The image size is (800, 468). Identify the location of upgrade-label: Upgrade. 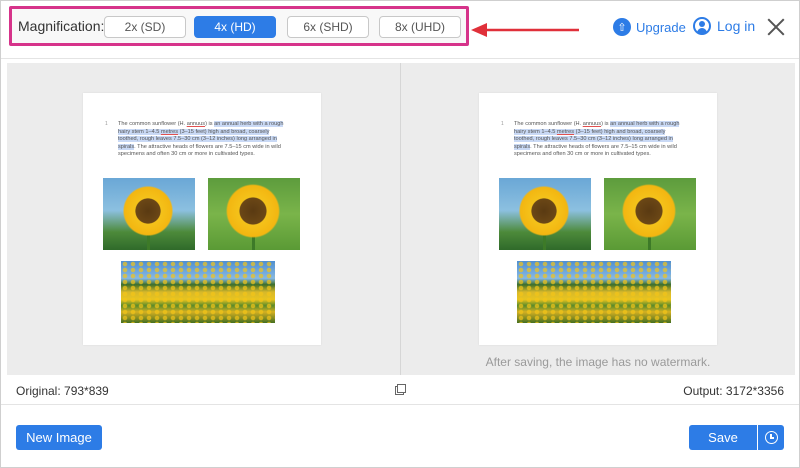
(661, 27).